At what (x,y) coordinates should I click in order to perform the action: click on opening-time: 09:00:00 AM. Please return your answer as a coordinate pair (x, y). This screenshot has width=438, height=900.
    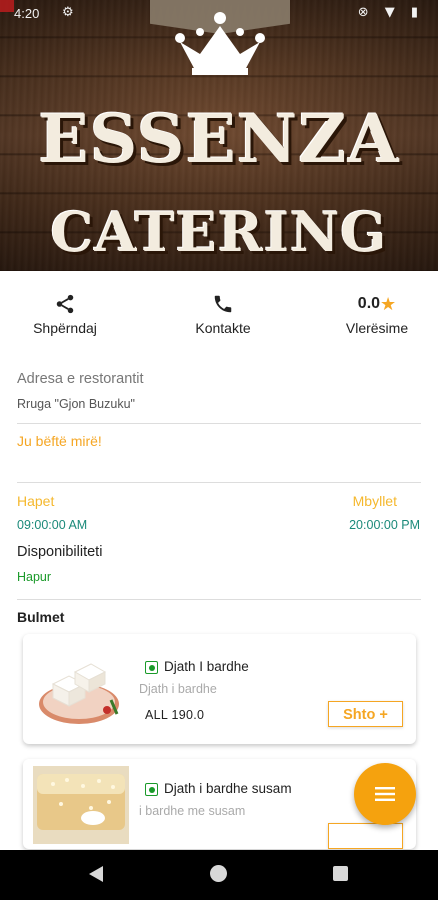
    Looking at the image, I should click on (52, 525).